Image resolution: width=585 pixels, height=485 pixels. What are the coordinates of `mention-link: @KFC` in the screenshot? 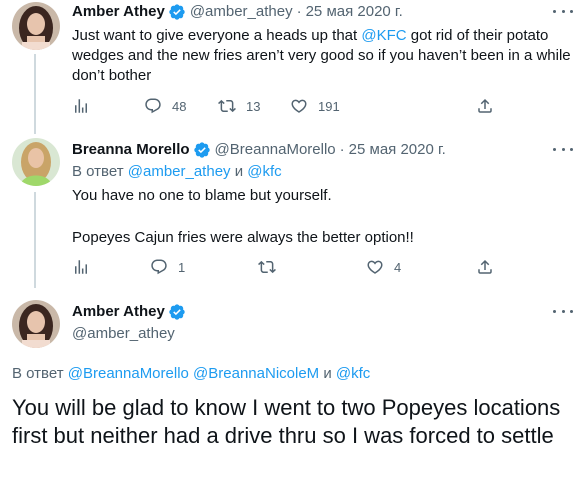 It's located at (383, 35).